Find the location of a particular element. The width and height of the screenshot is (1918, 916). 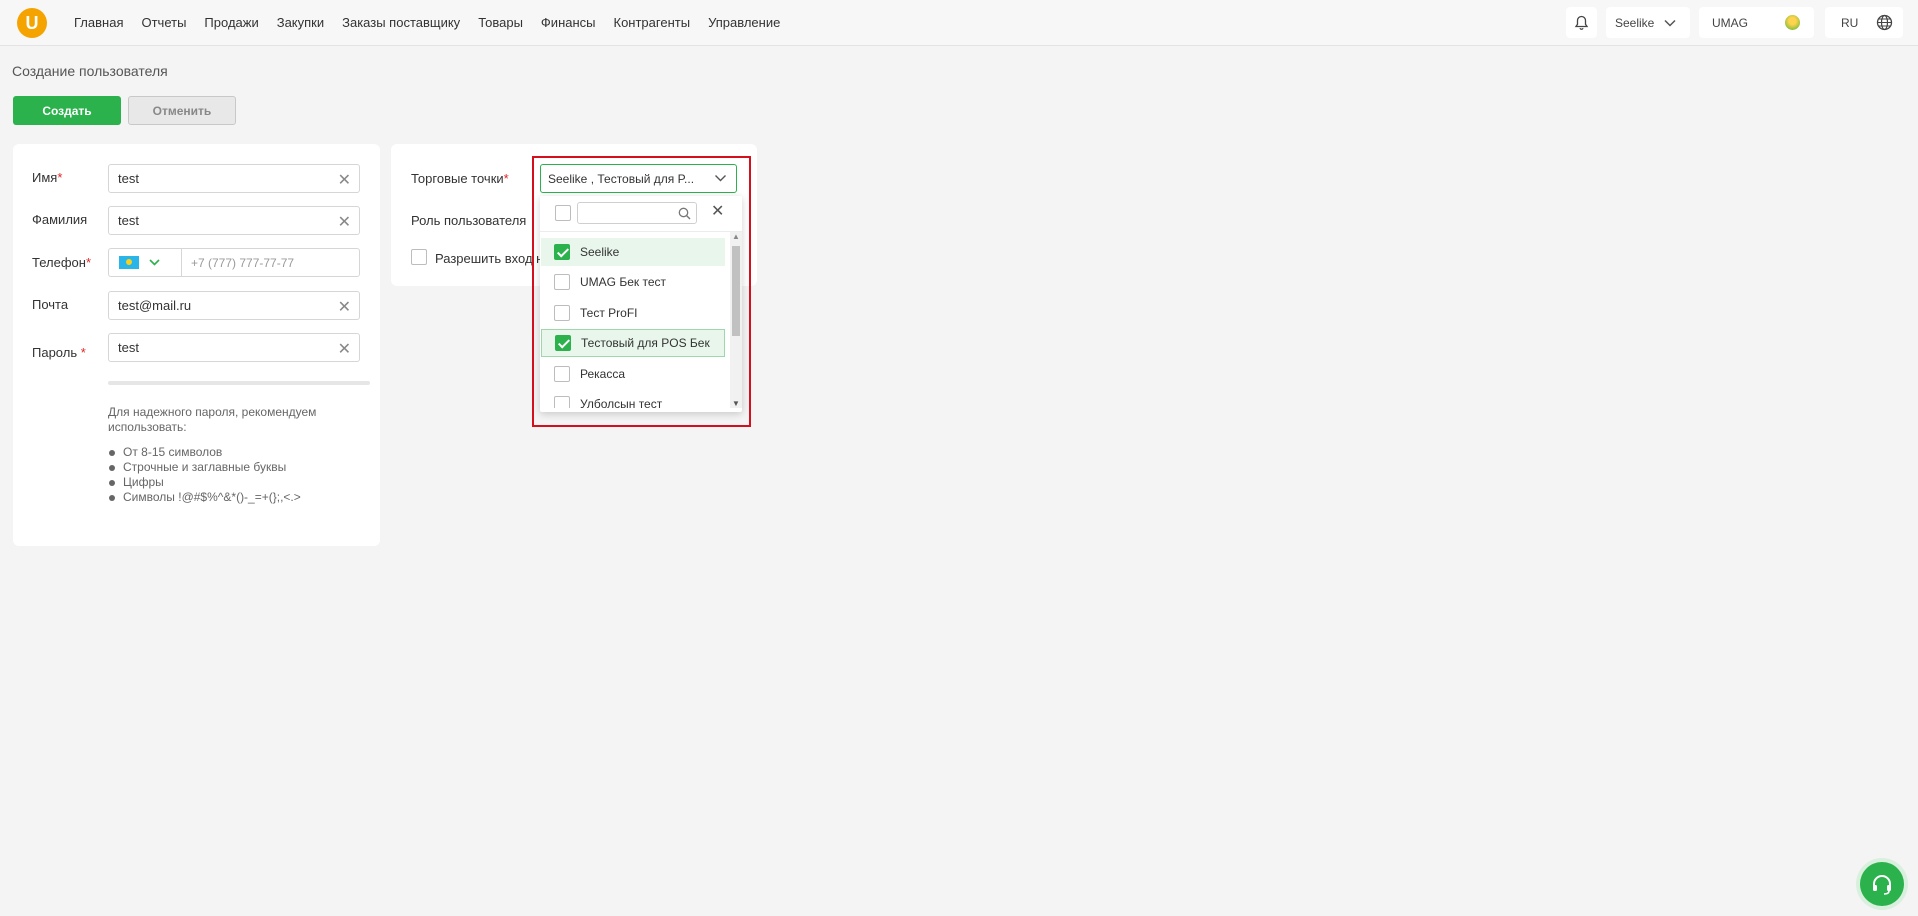

account-menu: UMAG is located at coordinates (1756, 22).